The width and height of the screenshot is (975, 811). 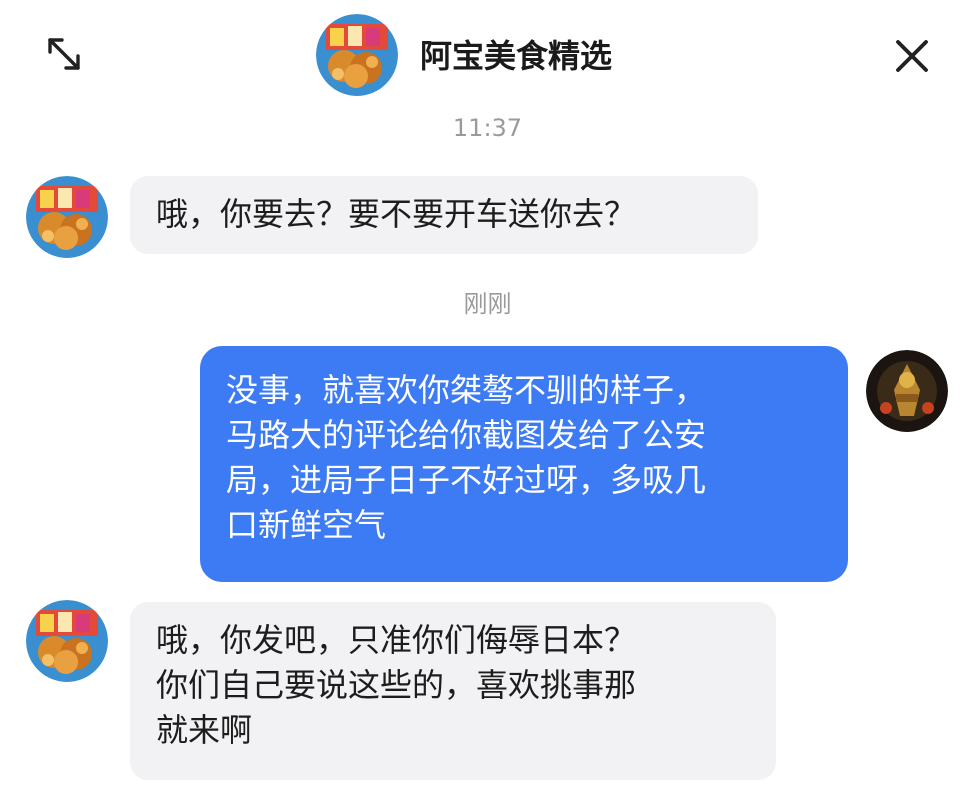 What do you see at coordinates (516, 56) in the screenshot?
I see `chat-title: 阿宝美食精选` at bounding box center [516, 56].